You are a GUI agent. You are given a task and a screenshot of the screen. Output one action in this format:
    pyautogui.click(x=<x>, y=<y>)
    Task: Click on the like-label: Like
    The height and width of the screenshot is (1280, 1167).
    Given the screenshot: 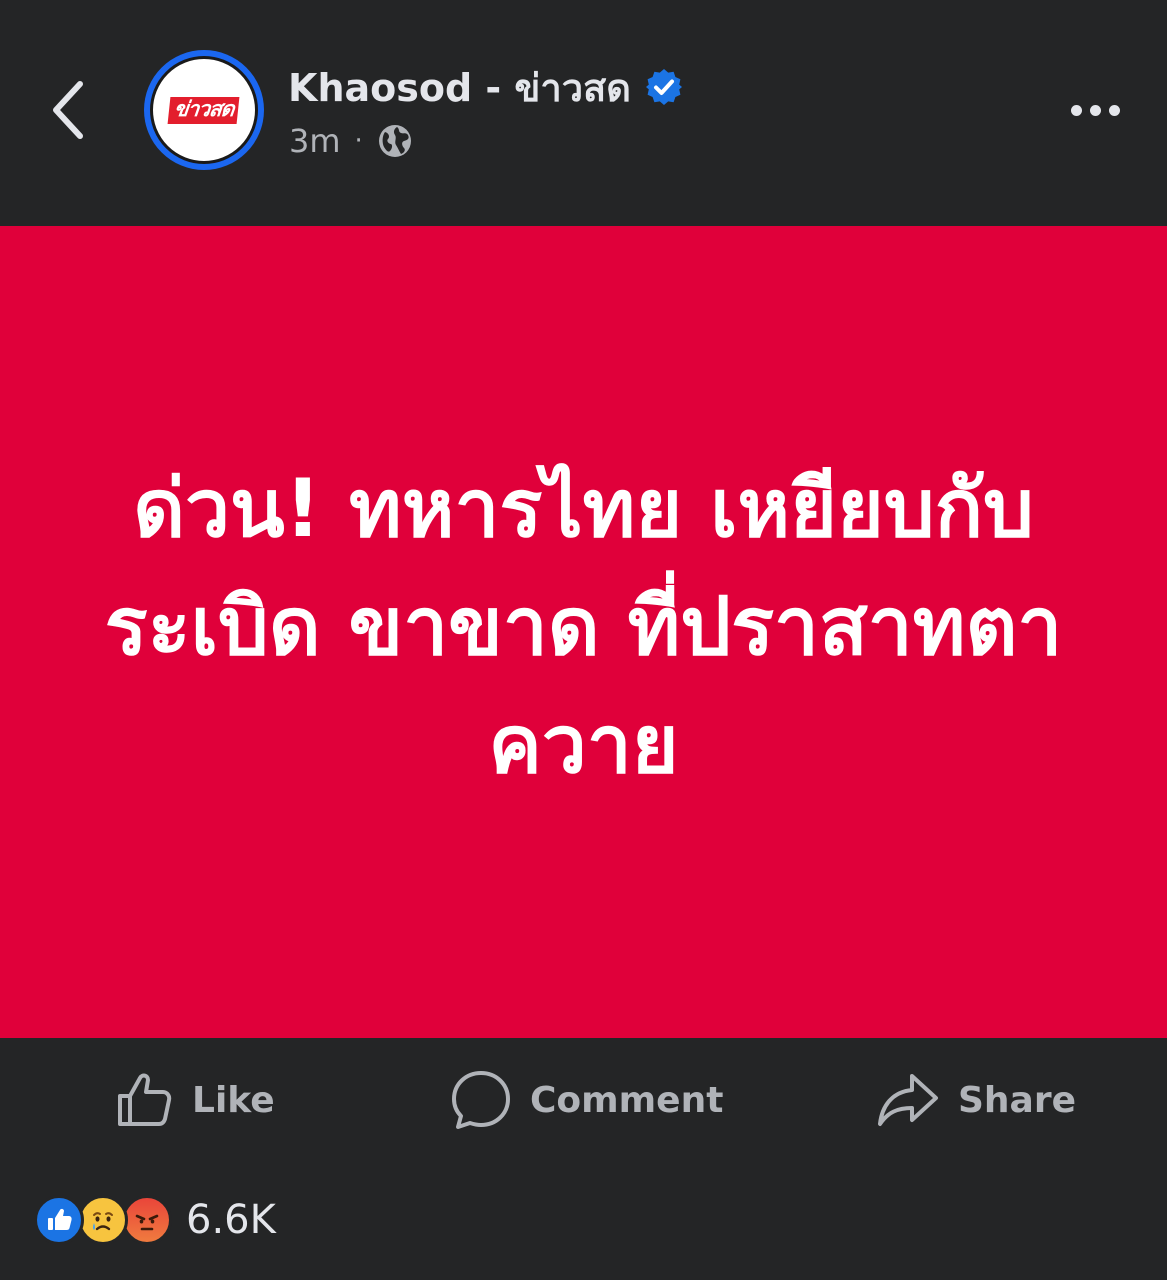 What is the action you would take?
    pyautogui.click(x=233, y=1100)
    